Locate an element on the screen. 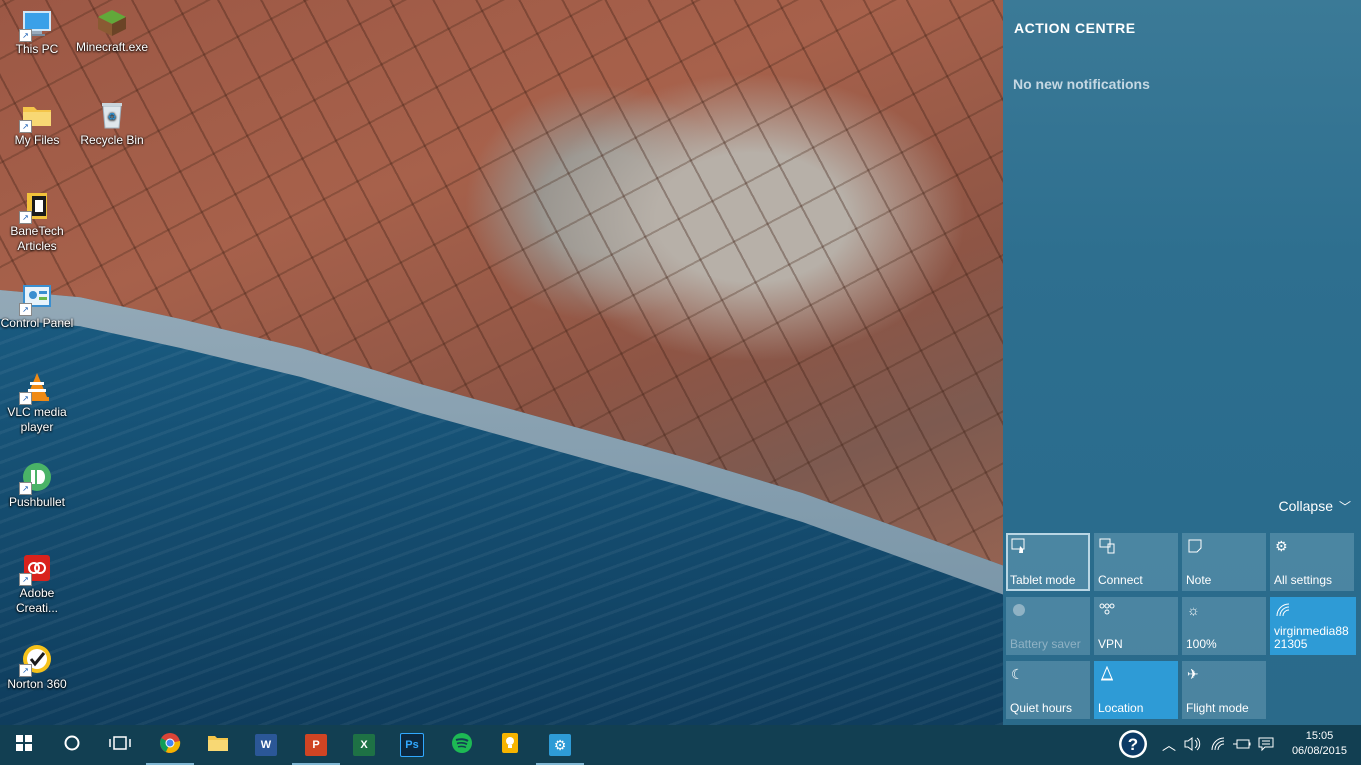 The height and width of the screenshot is (765, 1361). collapse-button: Collapse ﹀ is located at coordinates (1315, 506).